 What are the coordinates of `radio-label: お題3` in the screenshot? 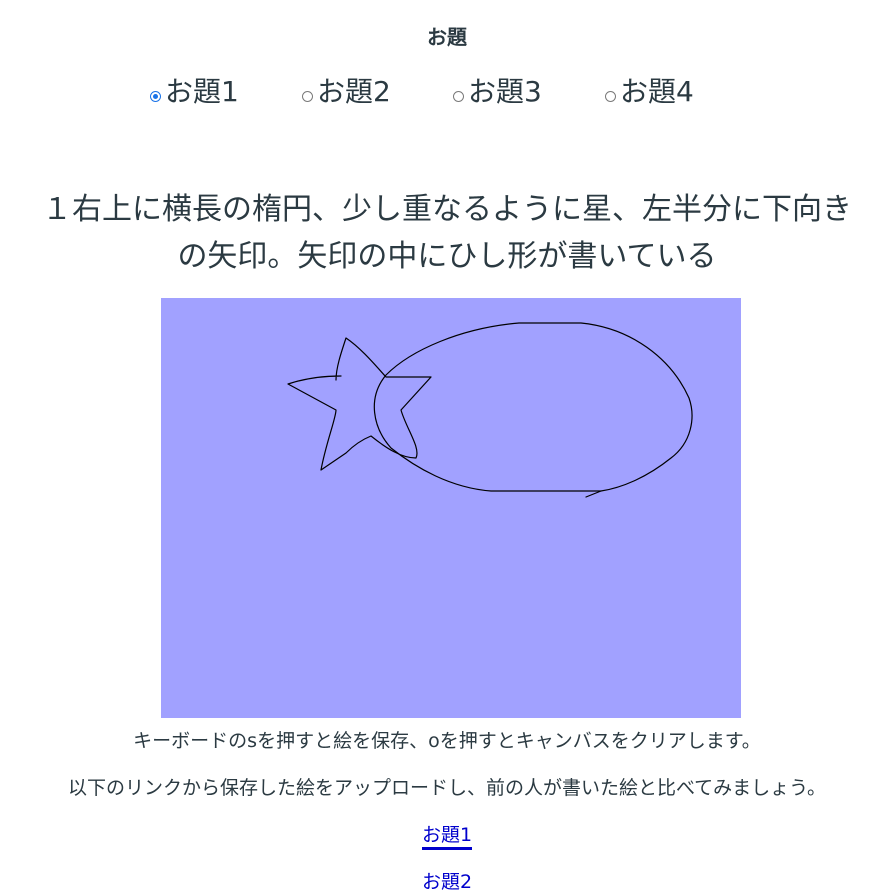 It's located at (505, 91).